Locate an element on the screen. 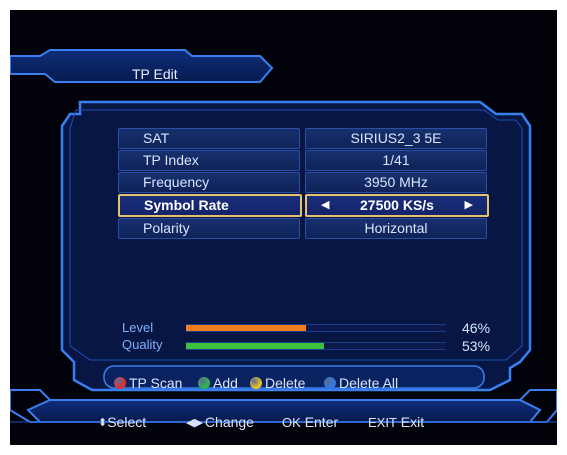  quality-bar is located at coordinates (316, 346).